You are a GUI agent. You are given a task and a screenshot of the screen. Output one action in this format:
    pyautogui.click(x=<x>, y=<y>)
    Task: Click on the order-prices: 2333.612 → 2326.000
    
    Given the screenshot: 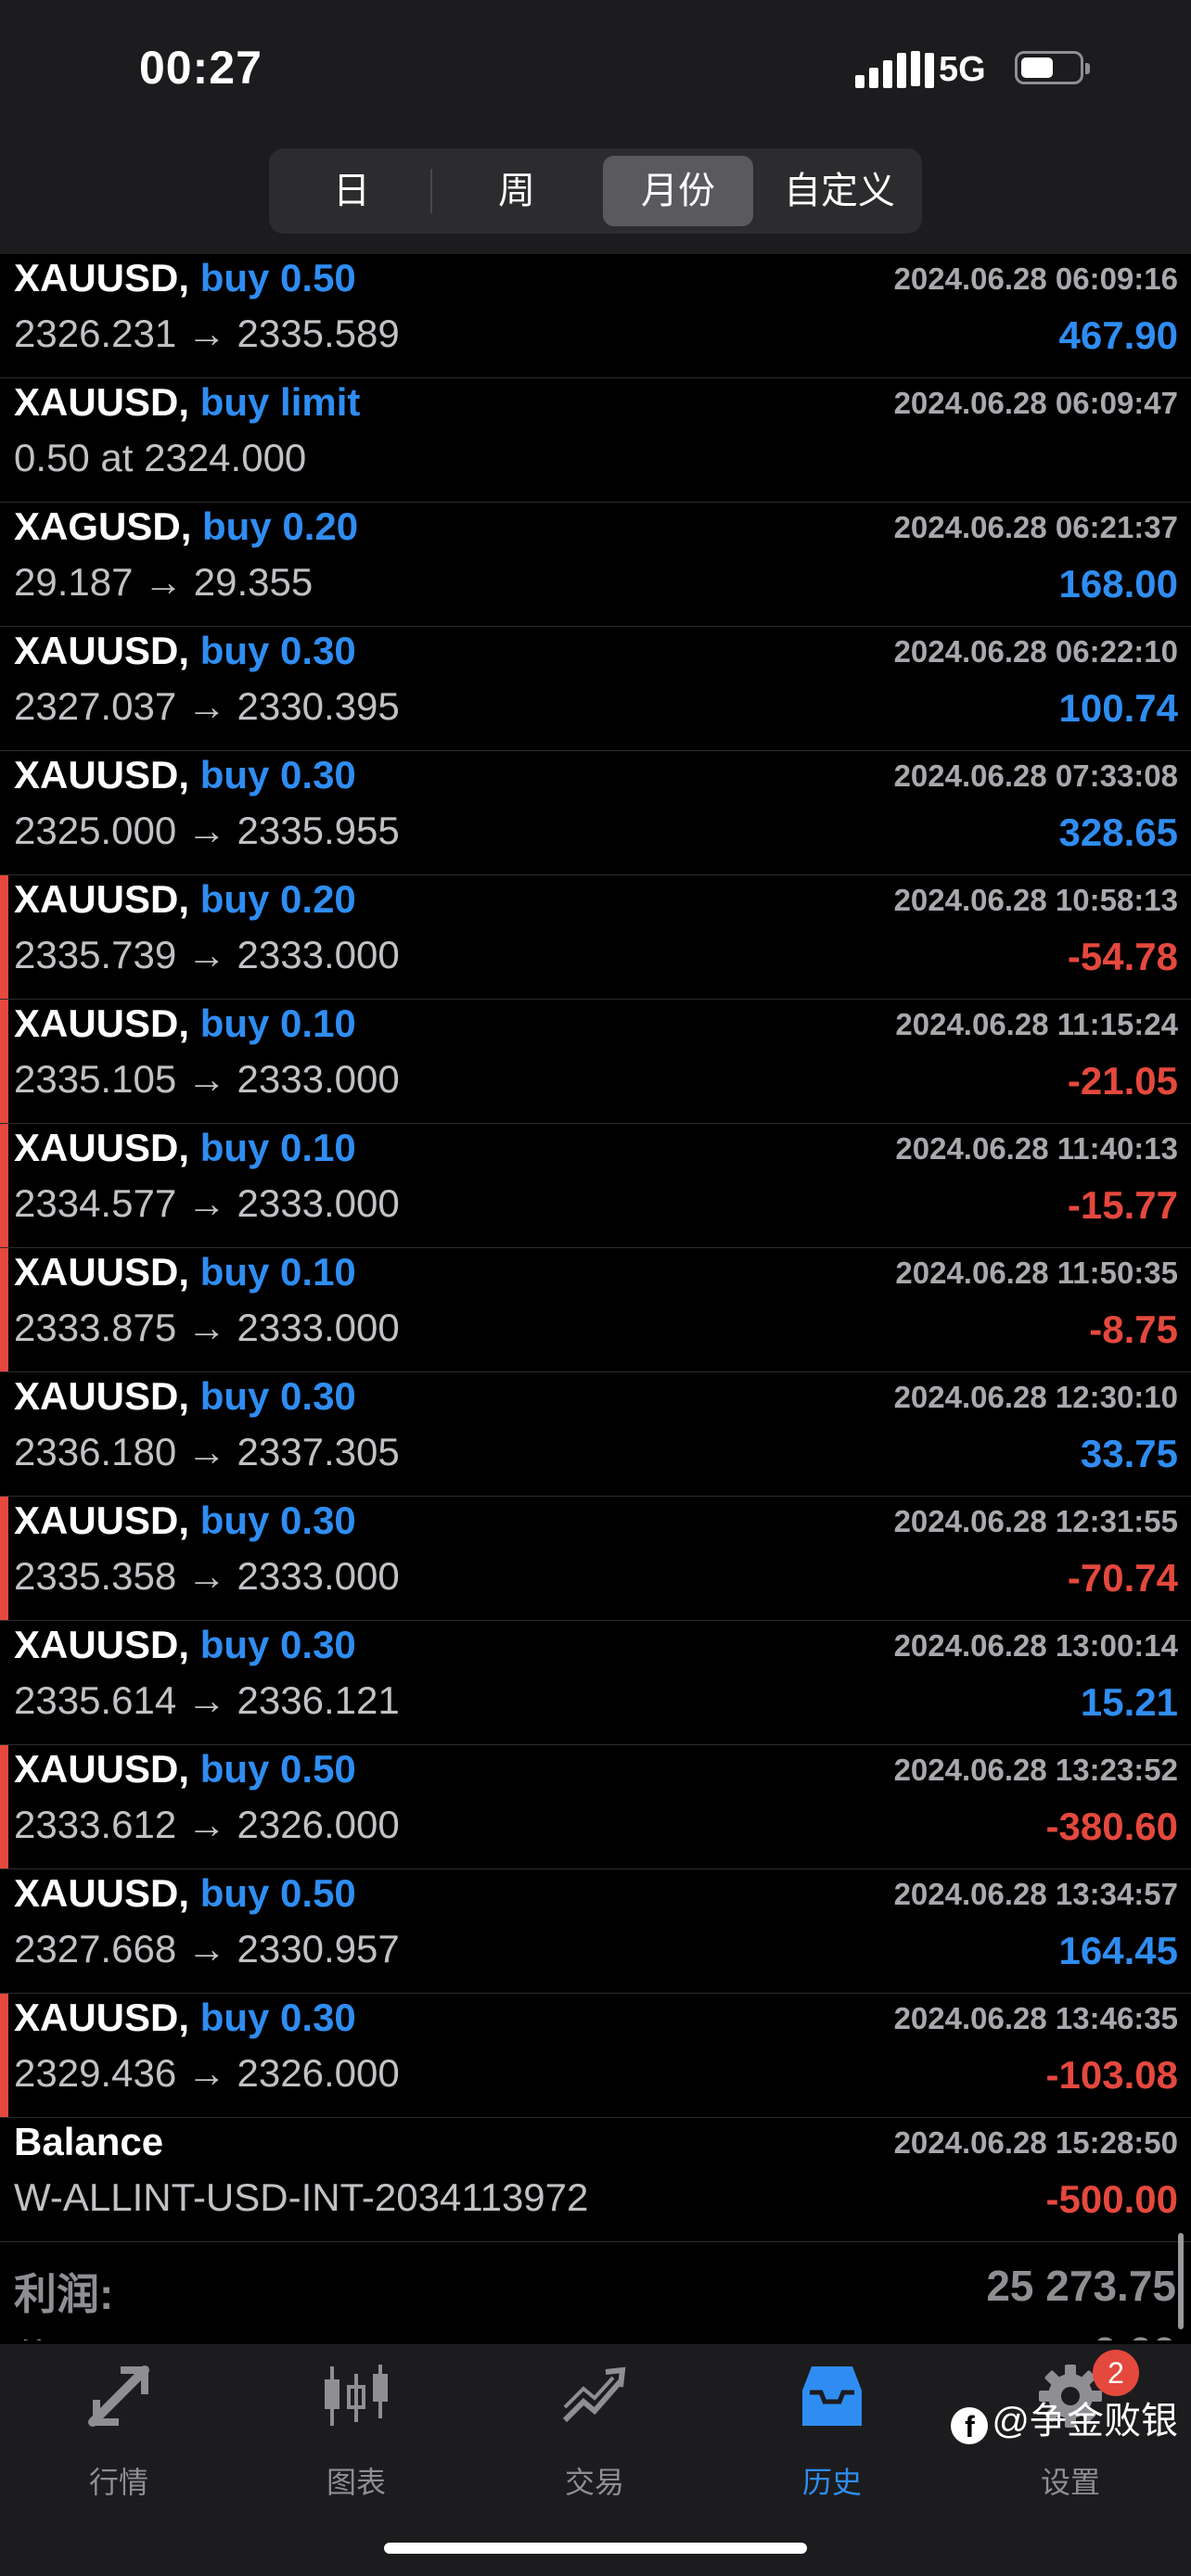 What is the action you would take?
    pyautogui.click(x=207, y=1825)
    